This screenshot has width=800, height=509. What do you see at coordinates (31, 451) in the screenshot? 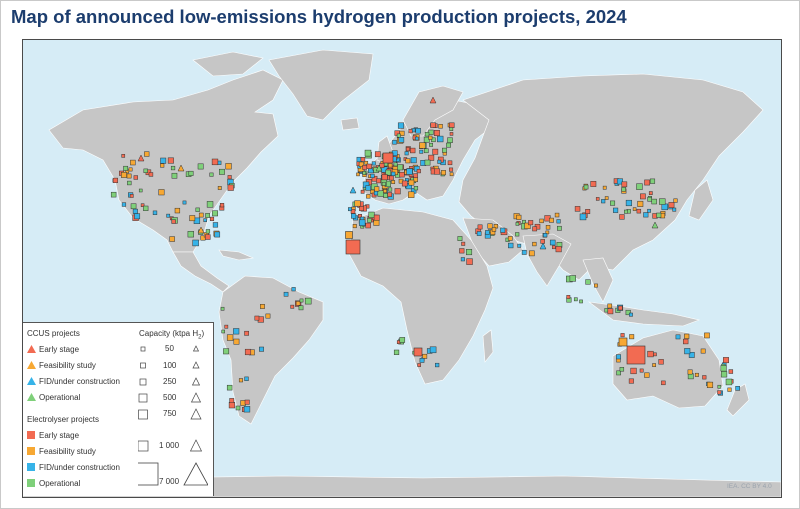
I see `legend-elec-feasibility-icon` at bounding box center [31, 451].